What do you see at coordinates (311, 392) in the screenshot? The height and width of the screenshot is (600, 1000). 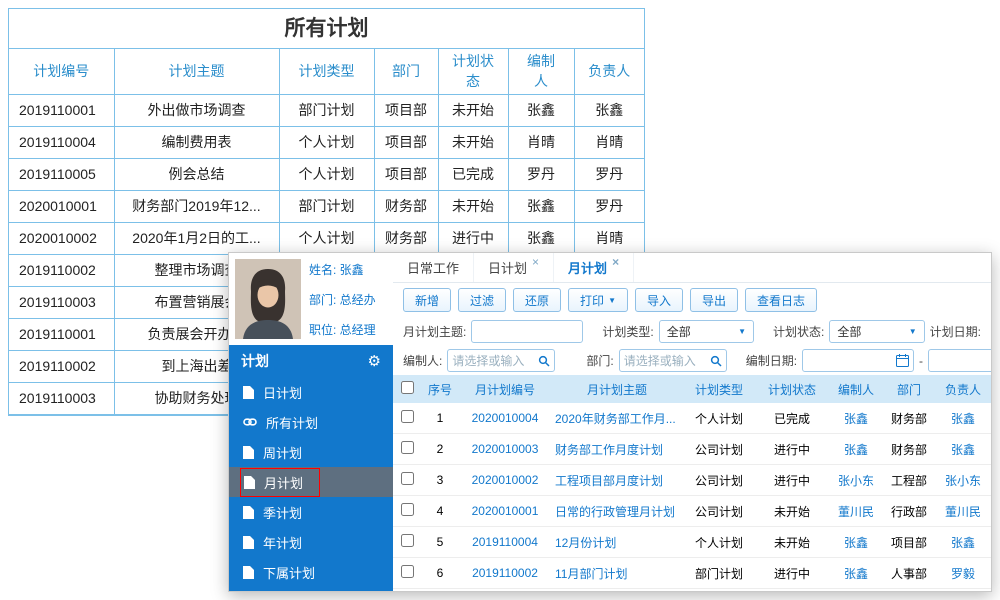 I see `sidebar-item-daily-plan: 日计划` at bounding box center [311, 392].